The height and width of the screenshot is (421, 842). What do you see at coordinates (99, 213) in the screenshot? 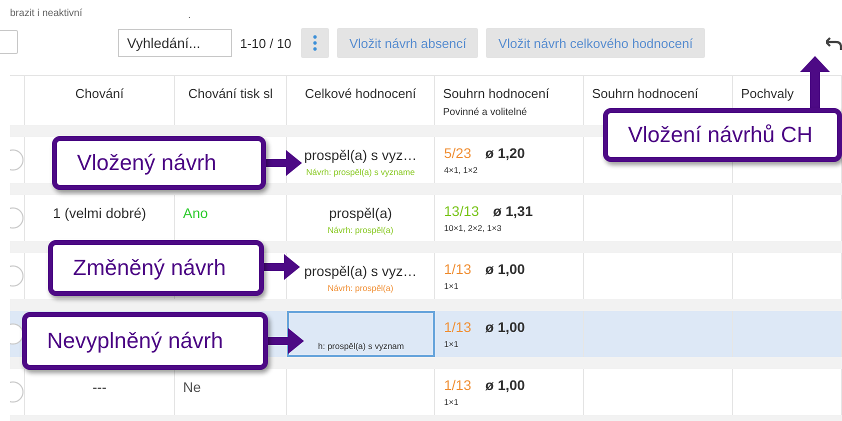
I see `behavior-grade: 1 (velmi dobré)` at bounding box center [99, 213].